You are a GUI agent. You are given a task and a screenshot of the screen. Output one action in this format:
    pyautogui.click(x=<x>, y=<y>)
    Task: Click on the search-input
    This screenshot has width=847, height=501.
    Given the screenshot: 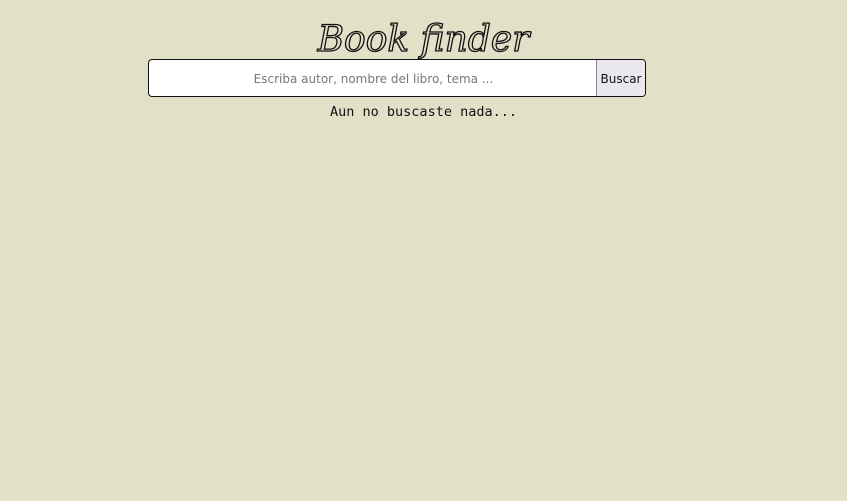 What is the action you would take?
    pyautogui.click(x=373, y=78)
    